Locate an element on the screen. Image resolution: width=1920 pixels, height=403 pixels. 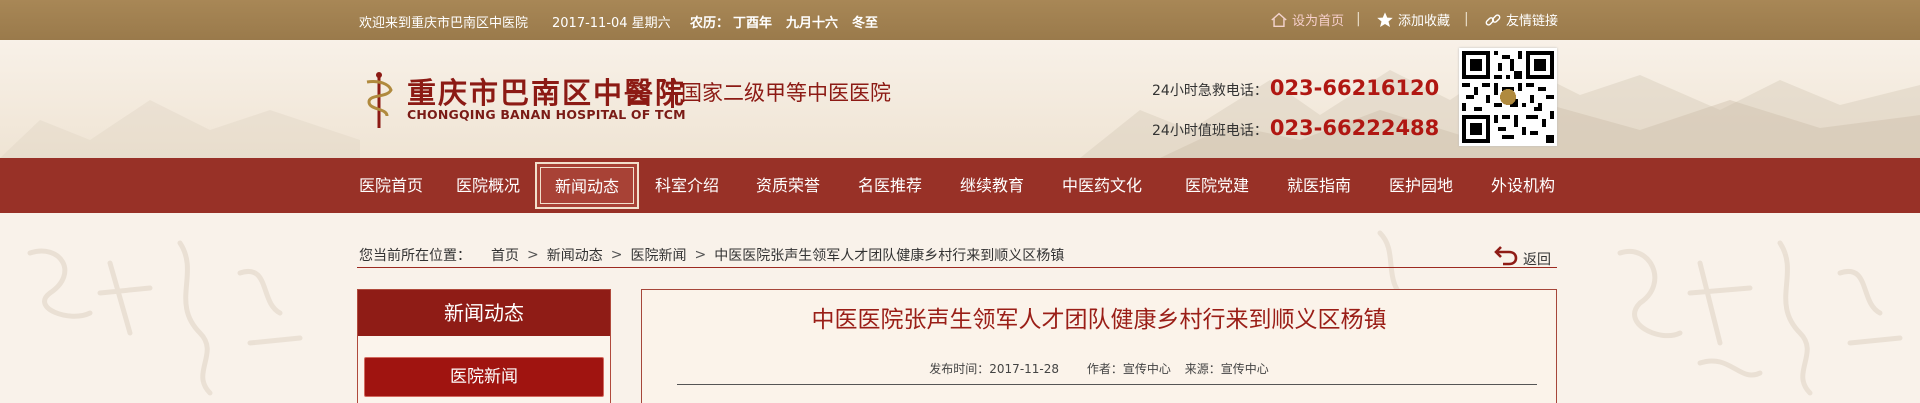
article-title: 中医医院张声生领军人才团队健康乡村行来到顺义区杨镇 is located at coordinates (1099, 320).